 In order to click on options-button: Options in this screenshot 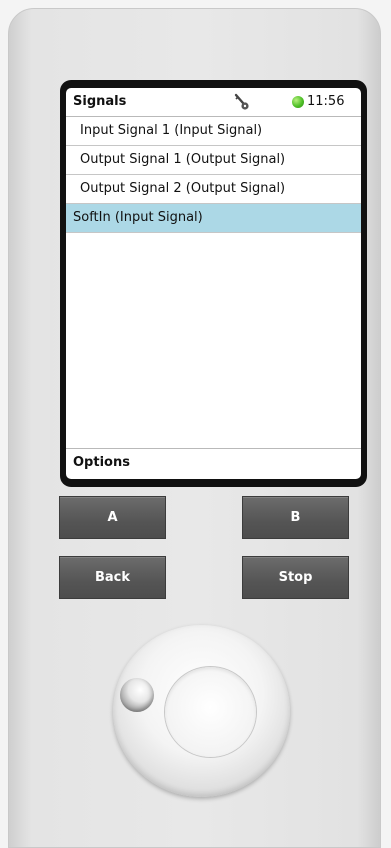, I will do `click(101, 462)`.